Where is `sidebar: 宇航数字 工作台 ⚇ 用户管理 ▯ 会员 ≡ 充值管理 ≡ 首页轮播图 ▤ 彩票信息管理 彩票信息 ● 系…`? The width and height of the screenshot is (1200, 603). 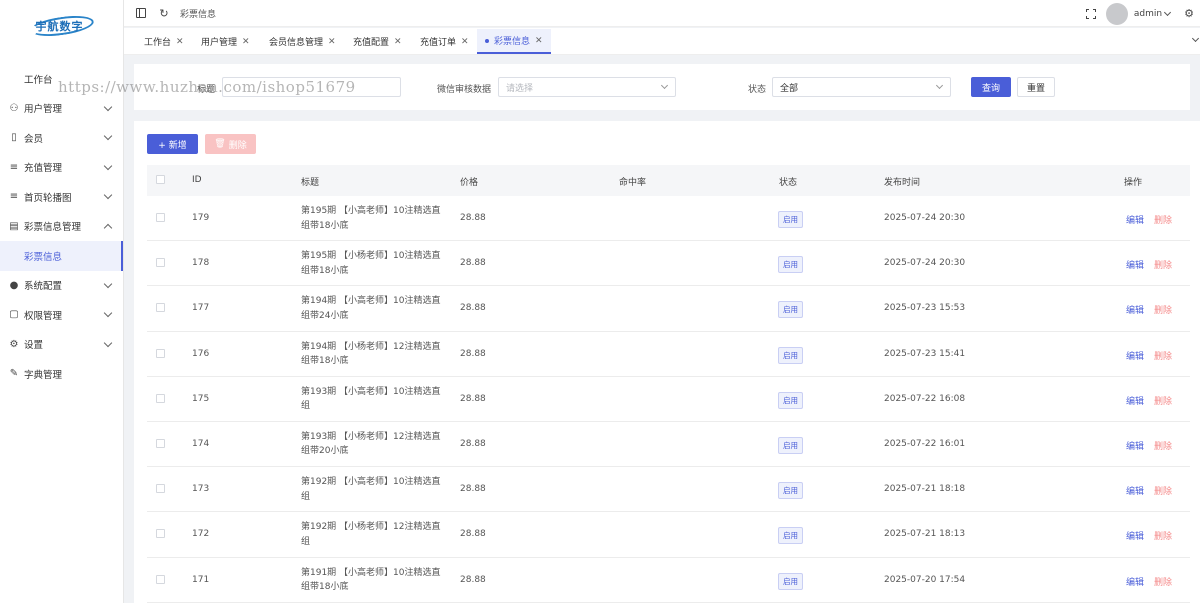 sidebar: 宇航数字 工作台 ⚇ 用户管理 ▯ 会员 ≡ 充值管理 ≡ 首页轮播图 ▤ 彩票信息管理 彩票信息 ● 系… is located at coordinates (62, 301).